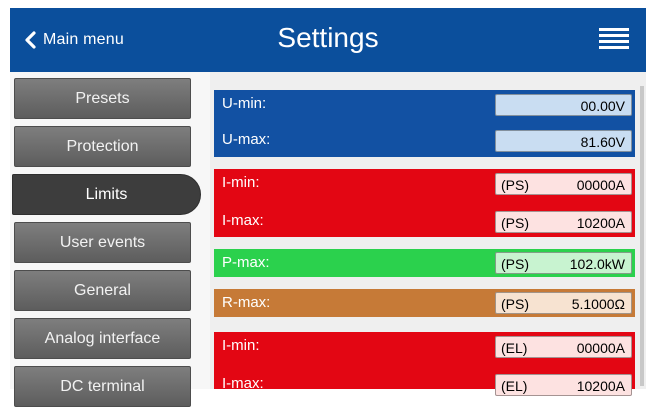 The image size is (653, 407). I want to click on hamburger-menu-icon, so click(614, 39).